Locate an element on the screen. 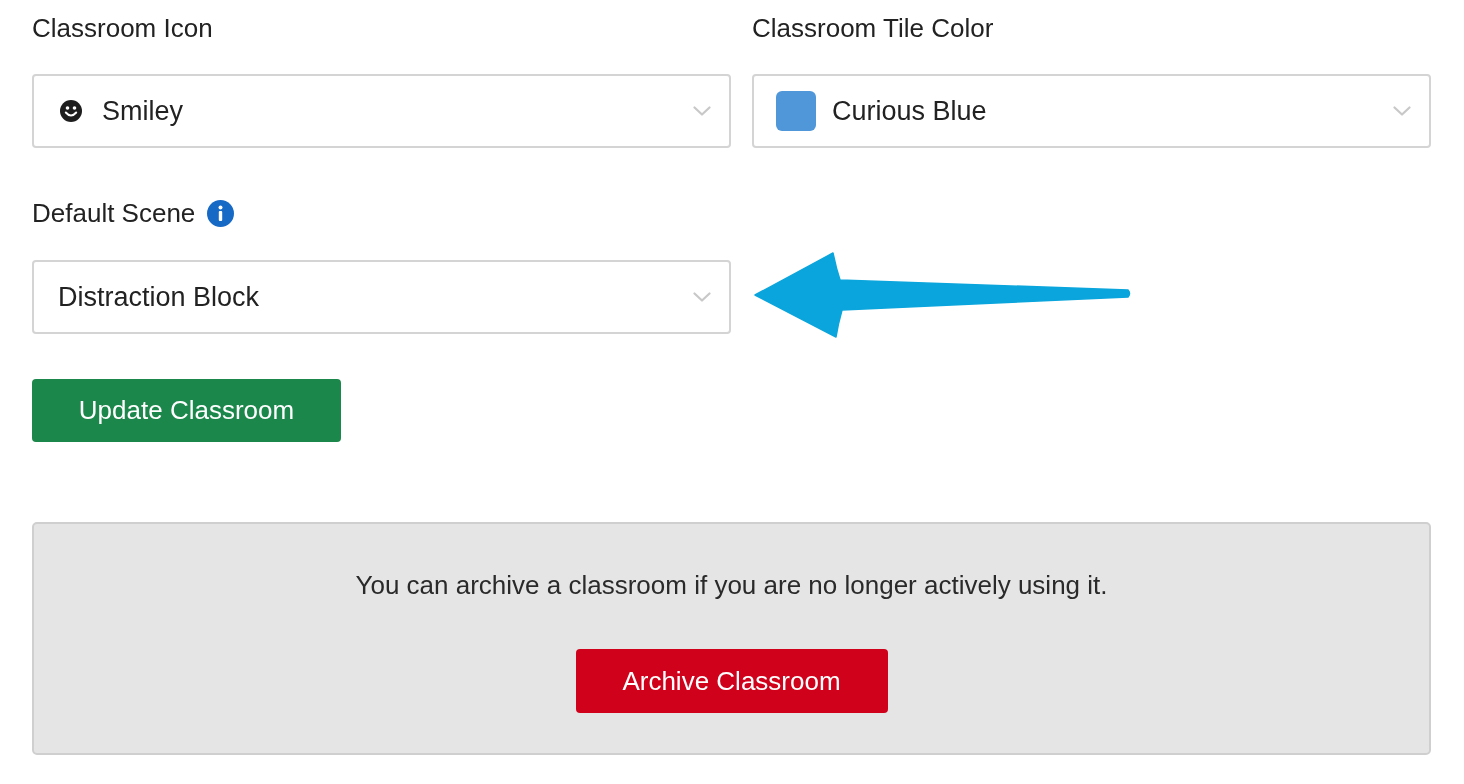  field-label: Classroom Icon is located at coordinates (122, 28).